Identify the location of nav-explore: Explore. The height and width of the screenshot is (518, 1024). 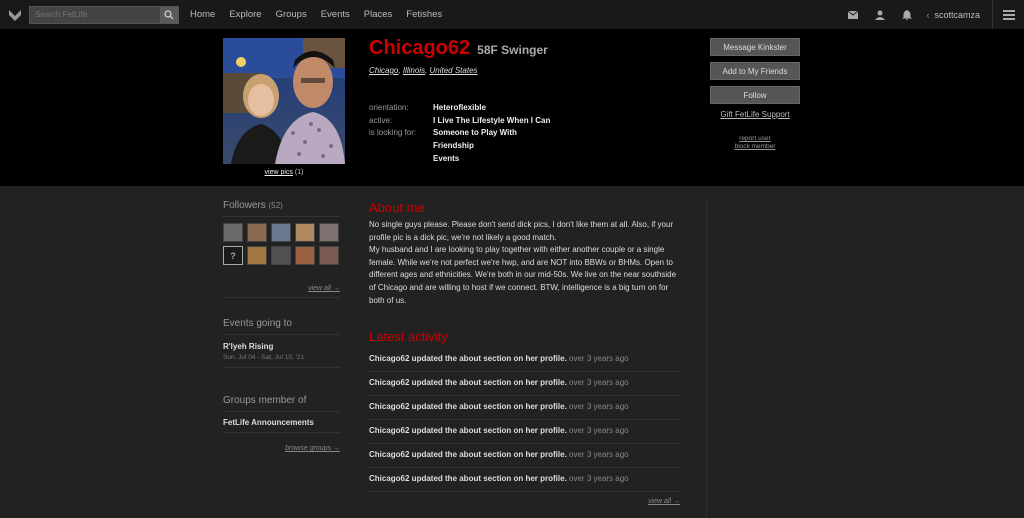
(245, 14).